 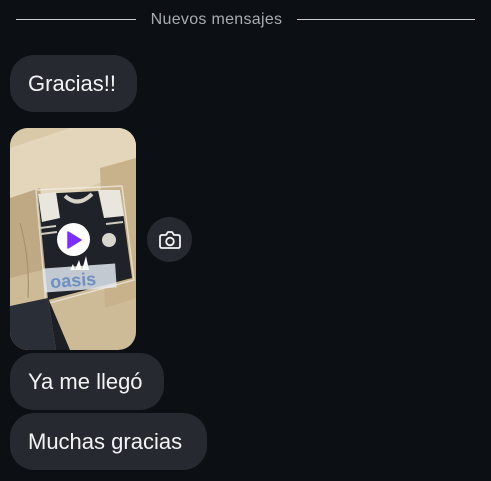 What do you see at coordinates (73, 280) in the screenshot?
I see `svg-text: oasis` at bounding box center [73, 280].